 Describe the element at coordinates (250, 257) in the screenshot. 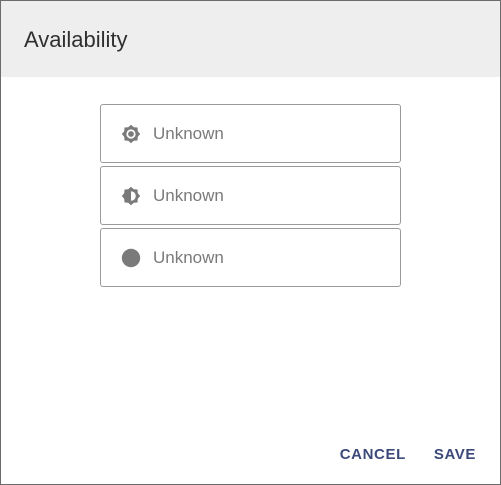

I see `availability-option-3: Unknown` at that location.